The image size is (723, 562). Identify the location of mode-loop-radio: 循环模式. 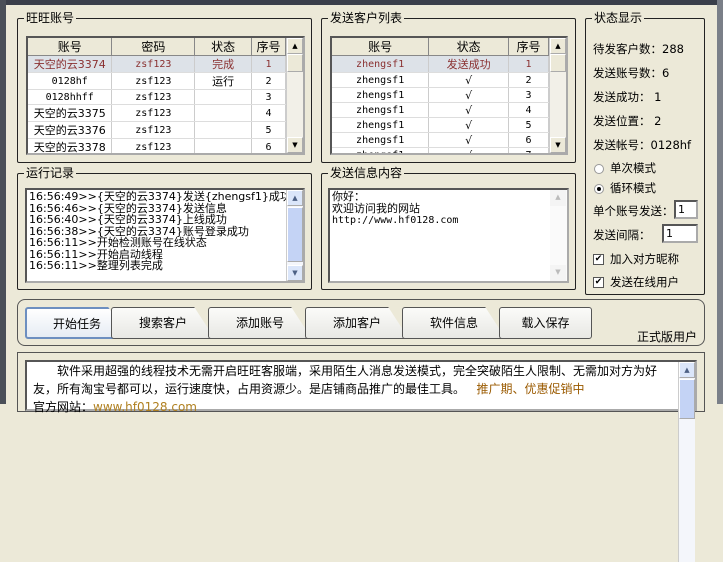
(625, 188).